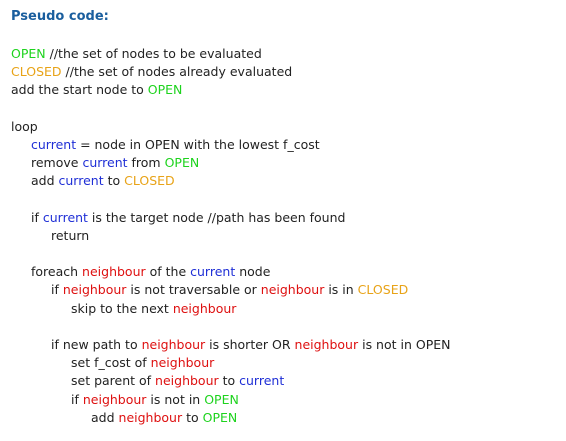 The width and height of the screenshot is (566, 441). I want to click on code-line: foreach neighbour of the current node, so click(286, 272).